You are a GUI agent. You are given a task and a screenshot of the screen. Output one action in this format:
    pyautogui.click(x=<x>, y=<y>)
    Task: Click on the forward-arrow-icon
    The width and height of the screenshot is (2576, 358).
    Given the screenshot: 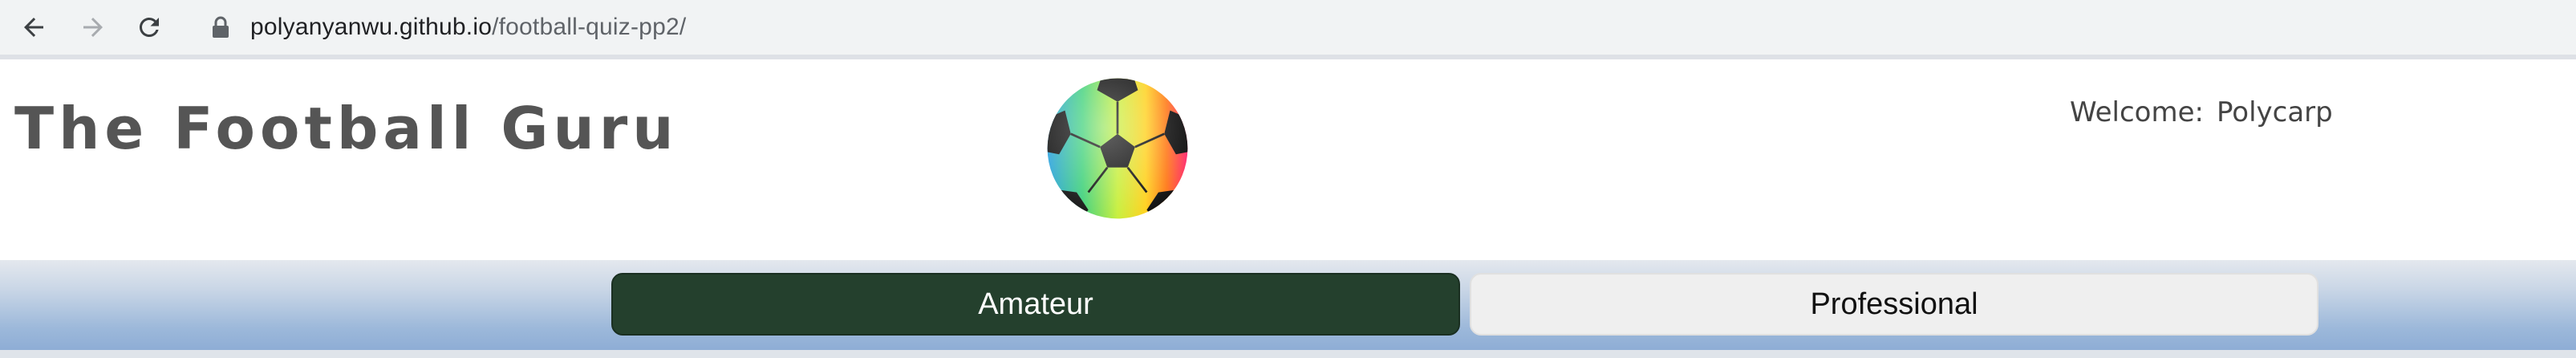 What is the action you would take?
    pyautogui.click(x=93, y=27)
    